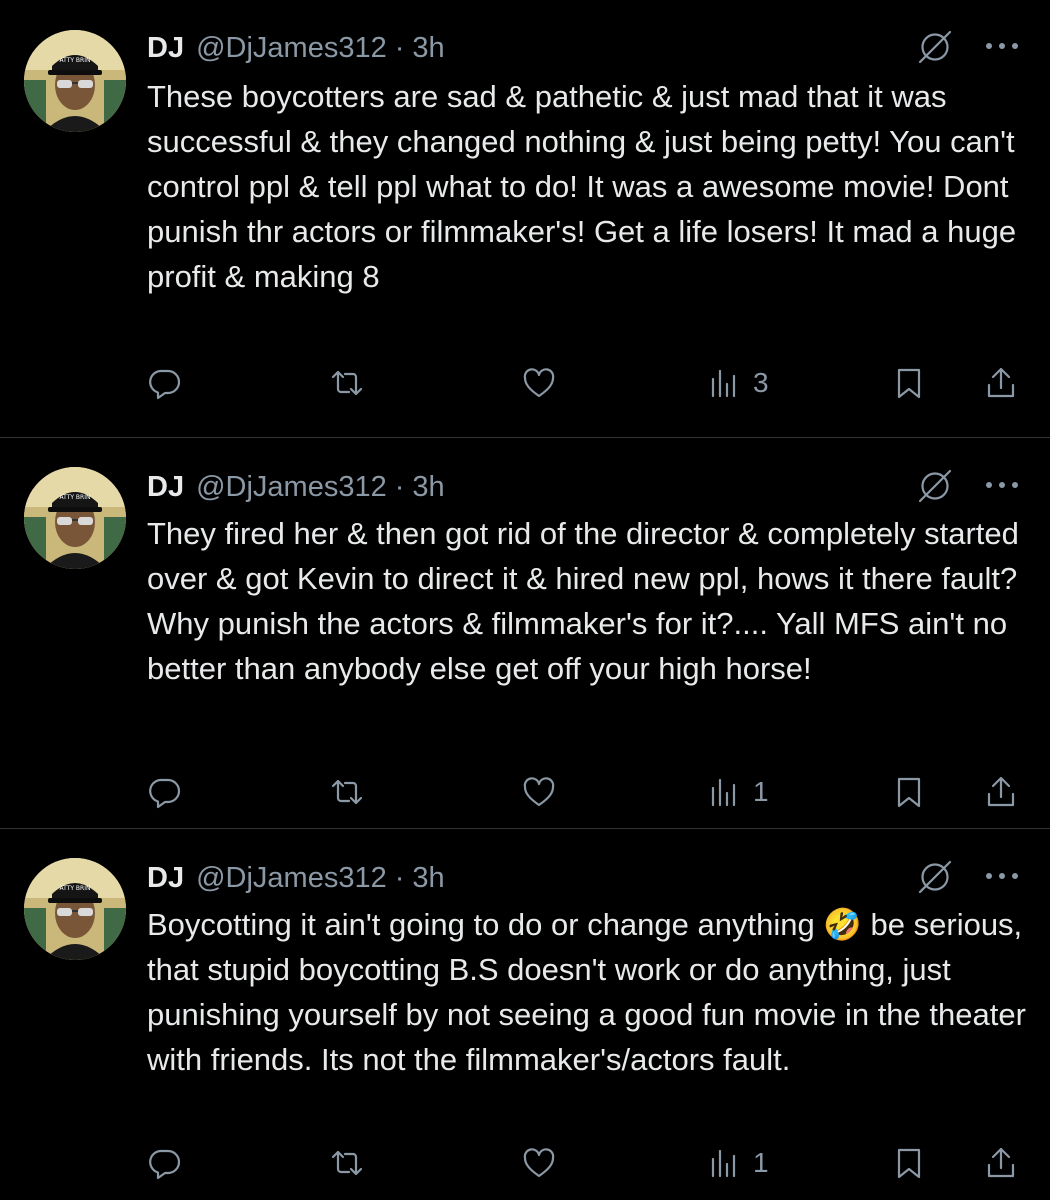 The height and width of the screenshot is (1200, 1050). What do you see at coordinates (738, 383) in the screenshot?
I see `views-button: 3` at bounding box center [738, 383].